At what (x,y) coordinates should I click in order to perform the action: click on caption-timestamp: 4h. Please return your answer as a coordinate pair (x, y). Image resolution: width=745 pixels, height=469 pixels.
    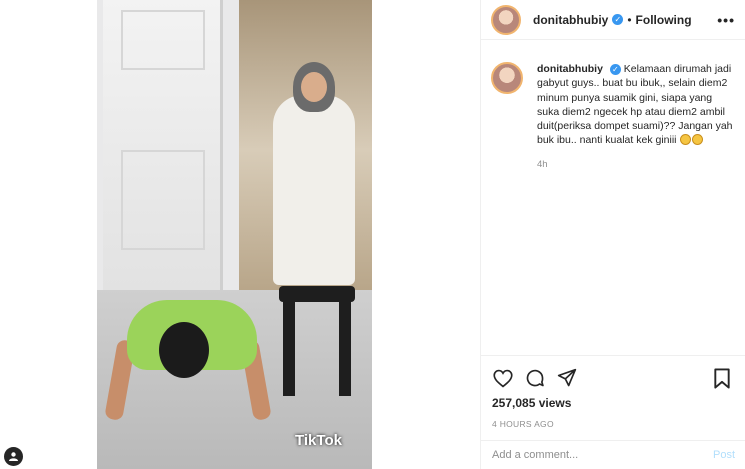
    Looking at the image, I should click on (637, 165).